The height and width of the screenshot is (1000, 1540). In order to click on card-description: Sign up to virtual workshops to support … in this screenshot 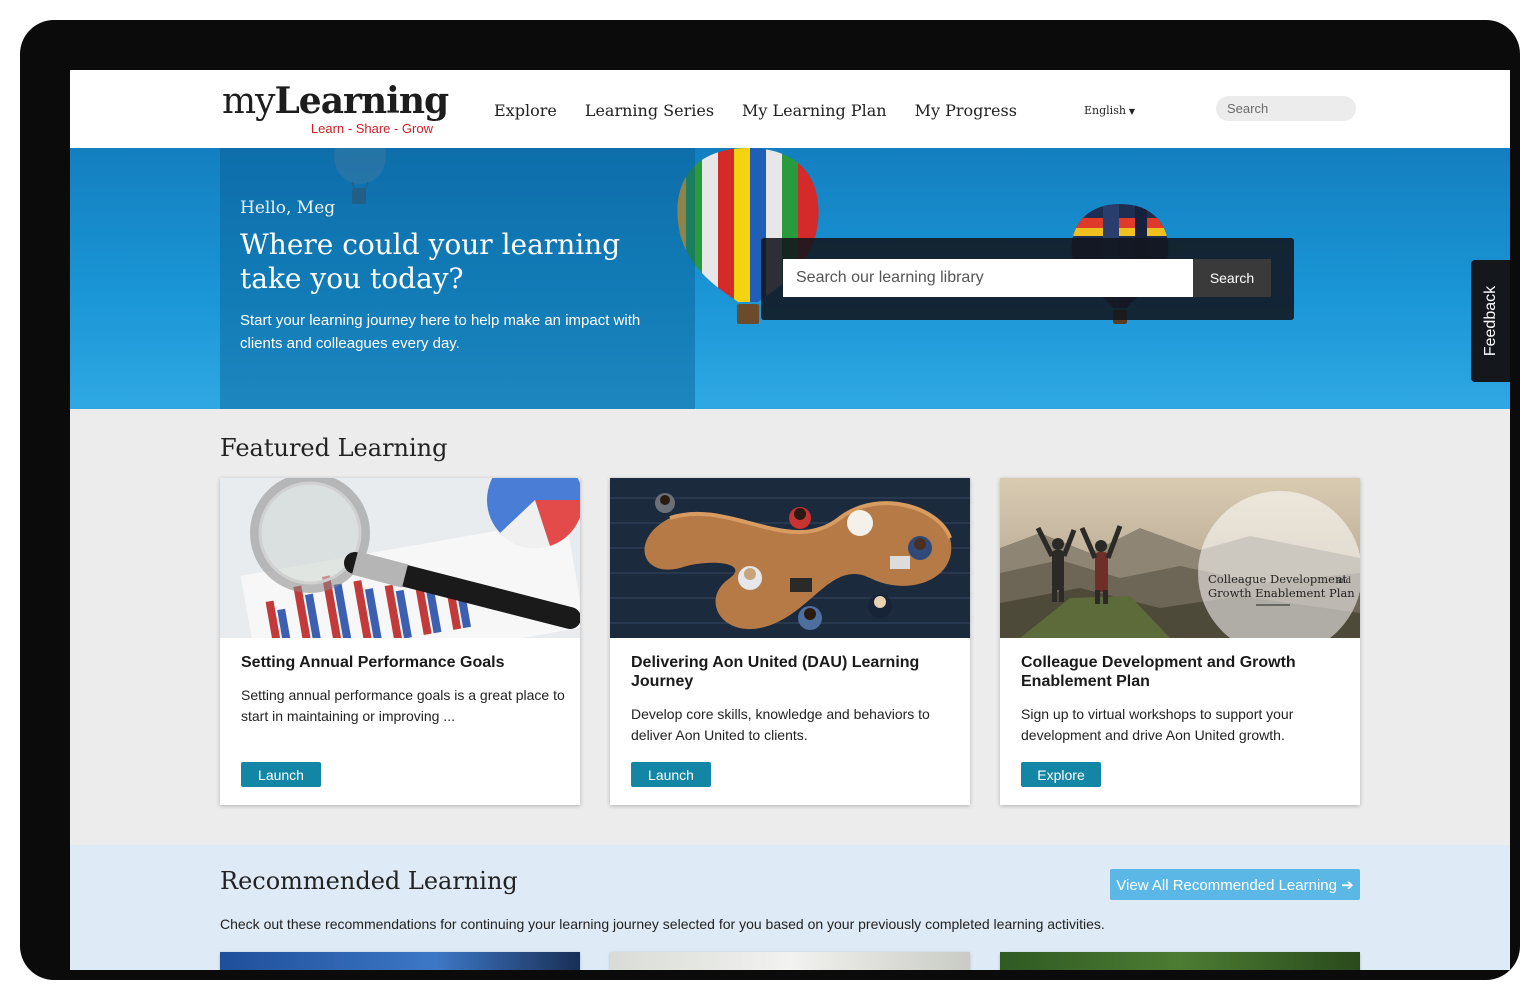, I will do `click(1157, 724)`.